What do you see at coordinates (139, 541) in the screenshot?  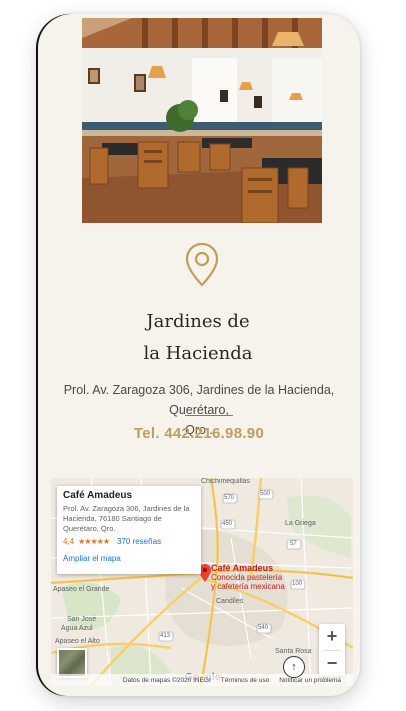 I see `reviews-link: 370 reseñas` at bounding box center [139, 541].